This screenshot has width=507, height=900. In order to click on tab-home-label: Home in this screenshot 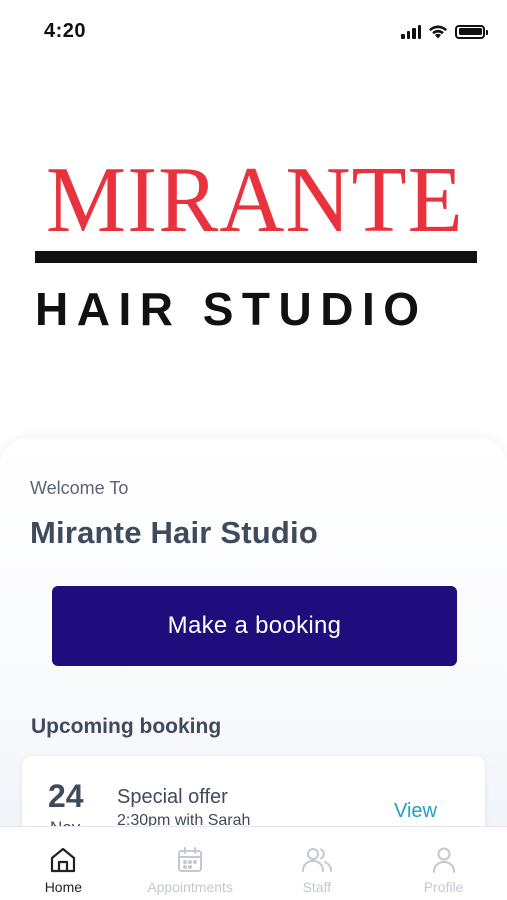, I will do `click(63, 887)`.